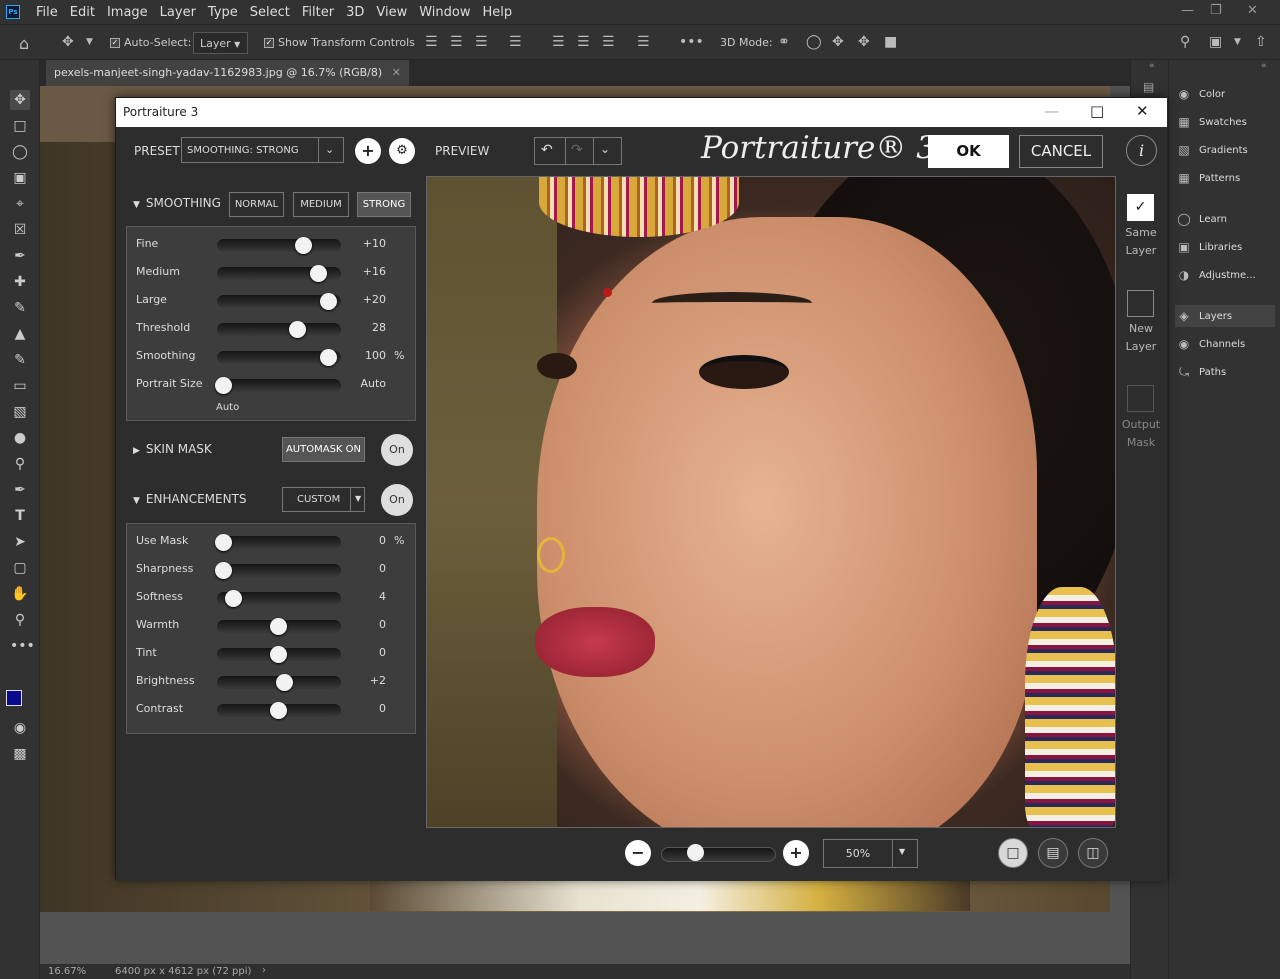 The image size is (1280, 979). What do you see at coordinates (223, 12) in the screenshot?
I see `menu-type: Type` at bounding box center [223, 12].